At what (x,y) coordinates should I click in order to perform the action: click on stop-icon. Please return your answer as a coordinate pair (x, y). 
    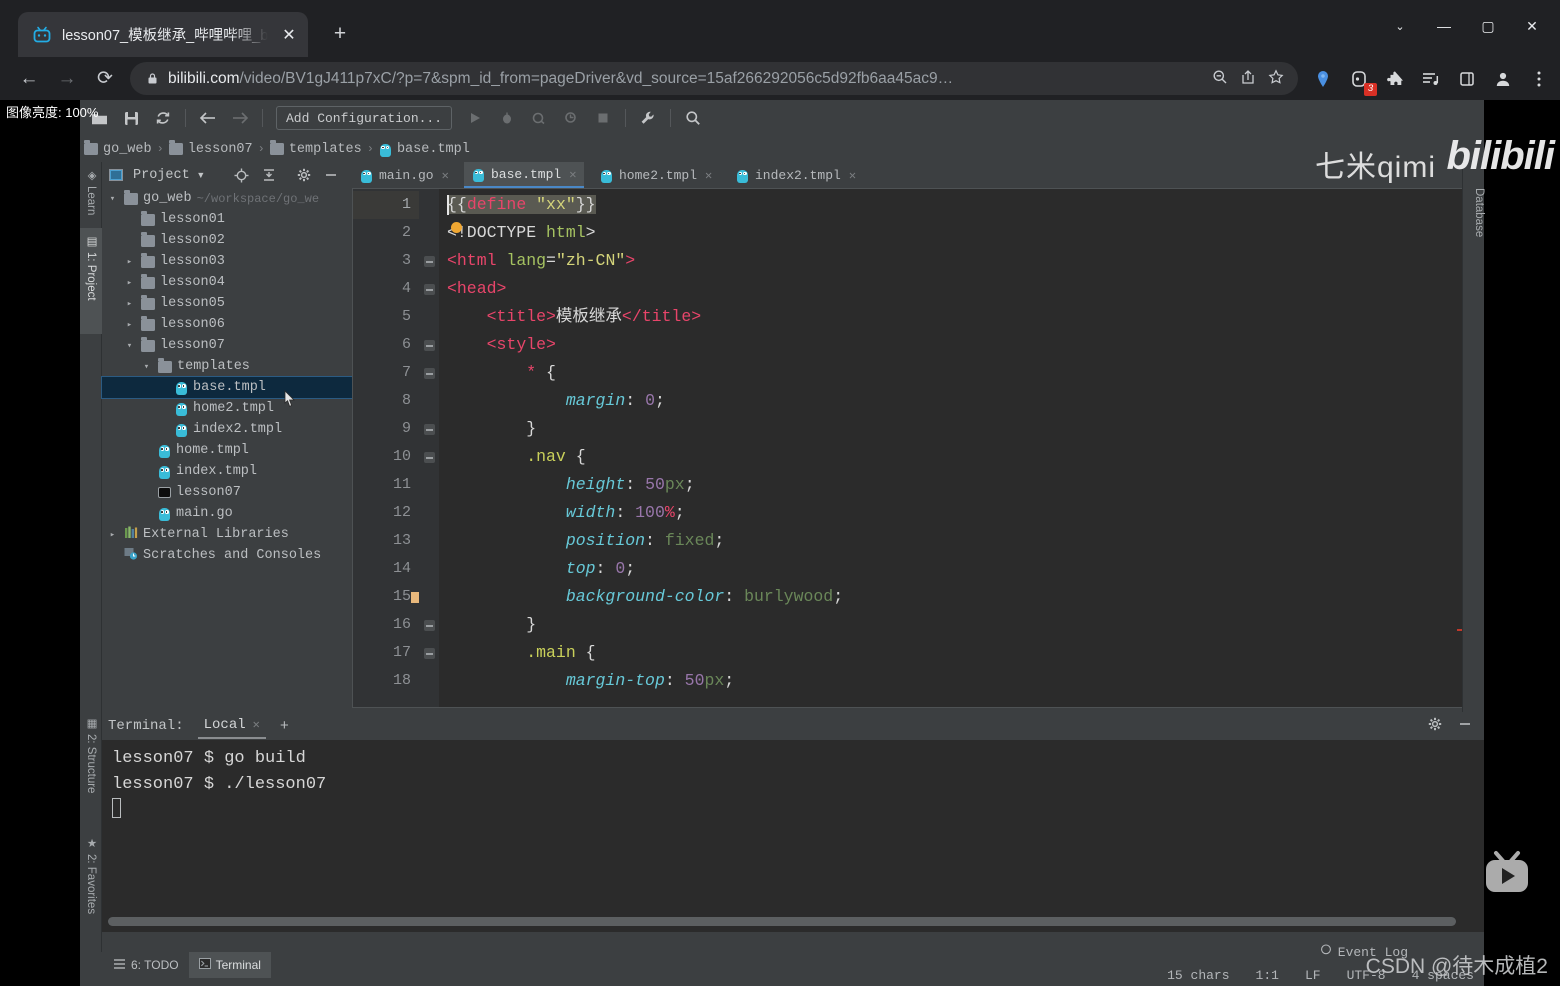
    Looking at the image, I should click on (603, 118).